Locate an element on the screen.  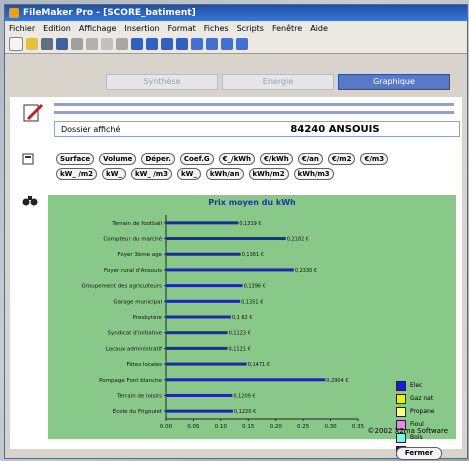
category-label: Terrain de loisirs is located at coordinates (139, 396).